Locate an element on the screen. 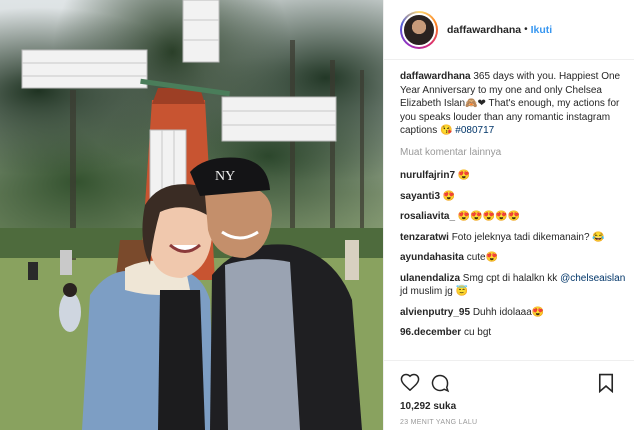 This screenshot has width=634, height=430. svg-text: NY is located at coordinates (225, 176).